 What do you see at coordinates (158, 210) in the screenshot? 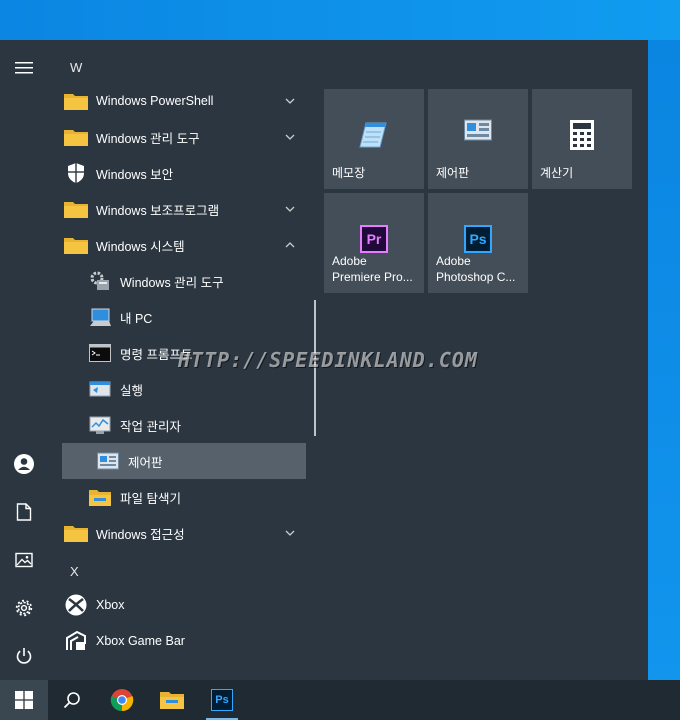
I see `list-item-label: Windows 보조프로그램` at bounding box center [158, 210].